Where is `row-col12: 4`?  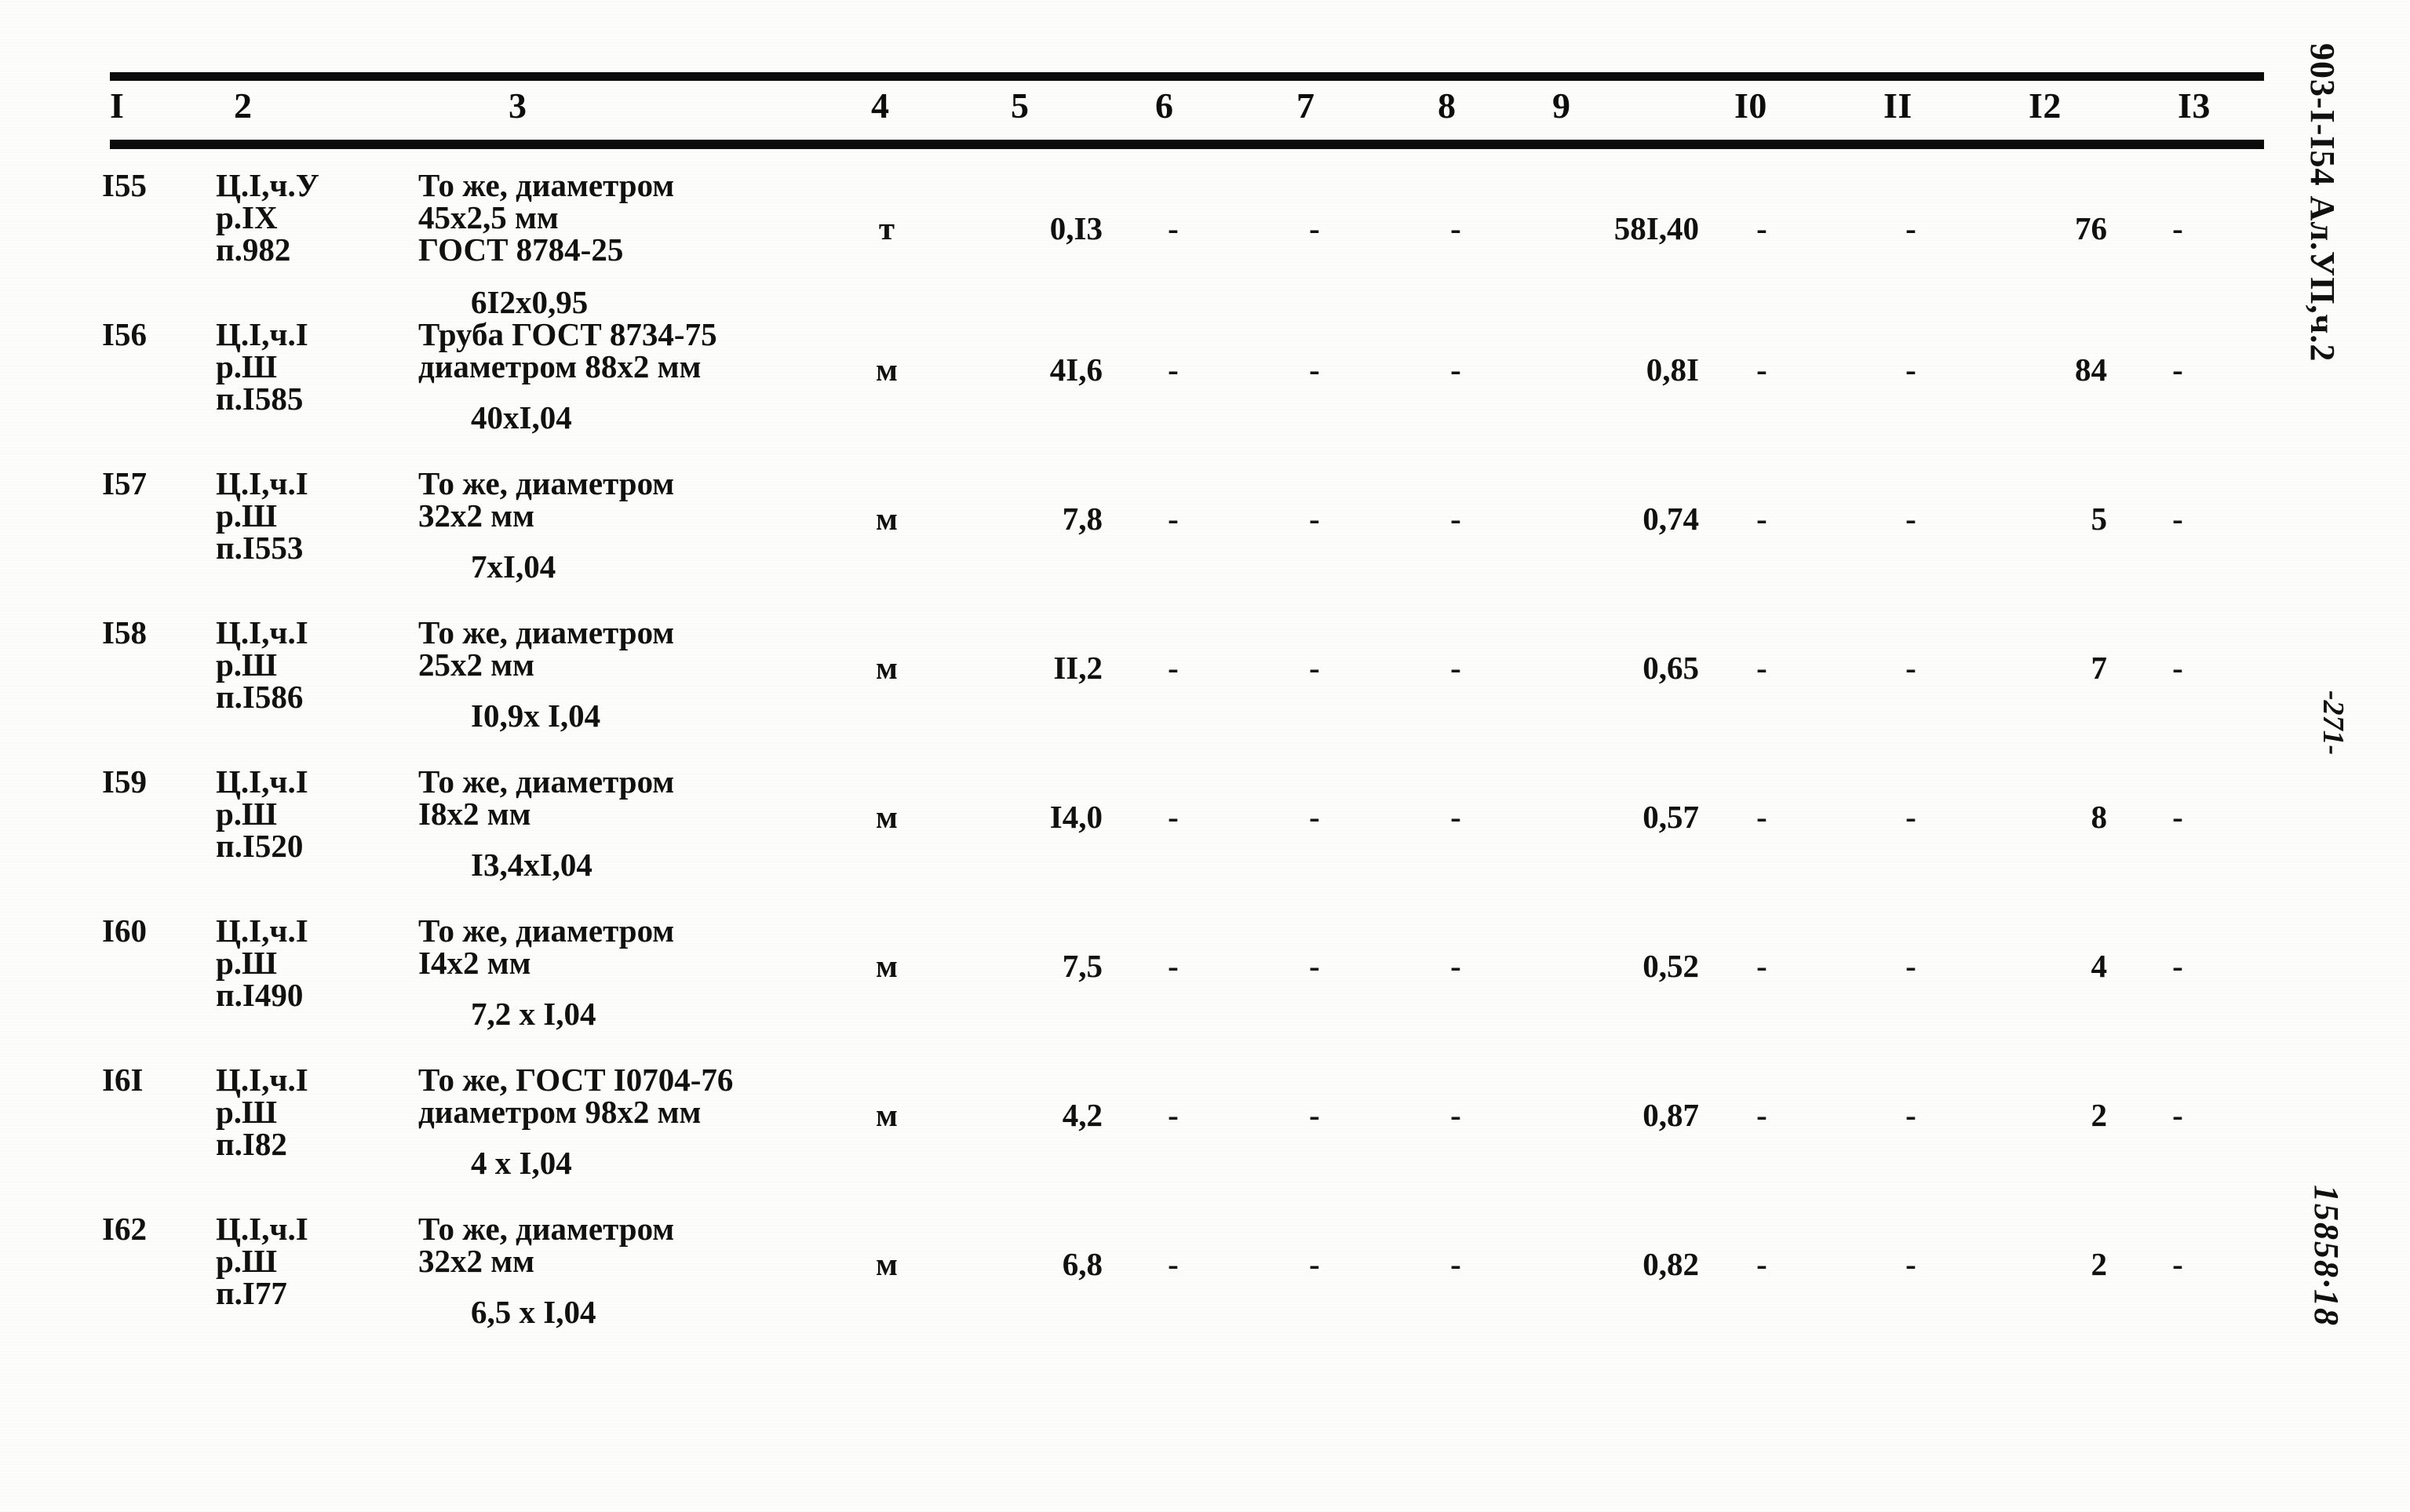 row-col12: 4 is located at coordinates (2099, 966).